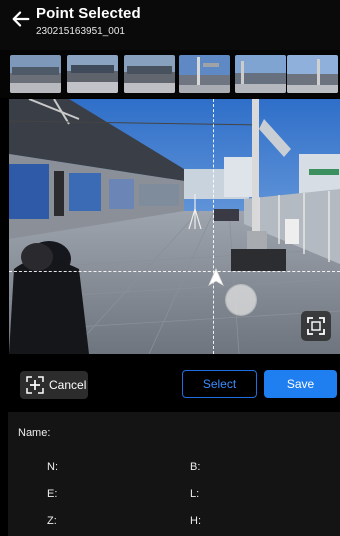  Describe the element at coordinates (174, 271) in the screenshot. I see `crosshair-horizontal` at that location.